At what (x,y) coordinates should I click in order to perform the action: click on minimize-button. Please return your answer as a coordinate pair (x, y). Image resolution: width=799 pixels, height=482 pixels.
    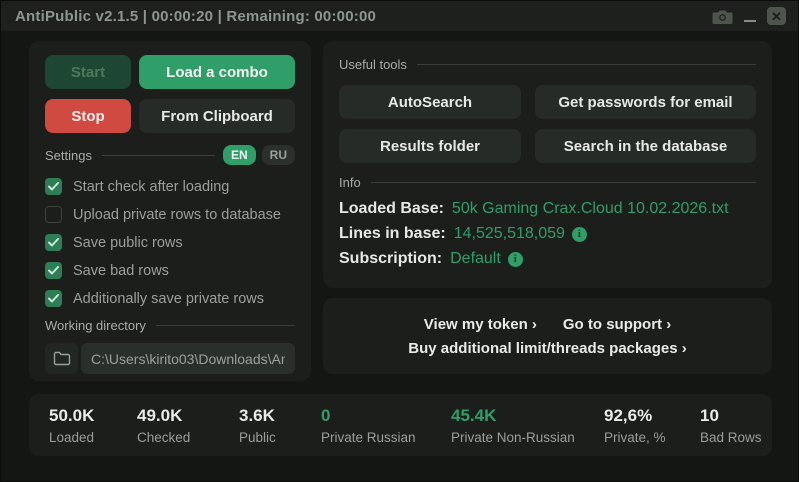
    Looking at the image, I should click on (750, 16).